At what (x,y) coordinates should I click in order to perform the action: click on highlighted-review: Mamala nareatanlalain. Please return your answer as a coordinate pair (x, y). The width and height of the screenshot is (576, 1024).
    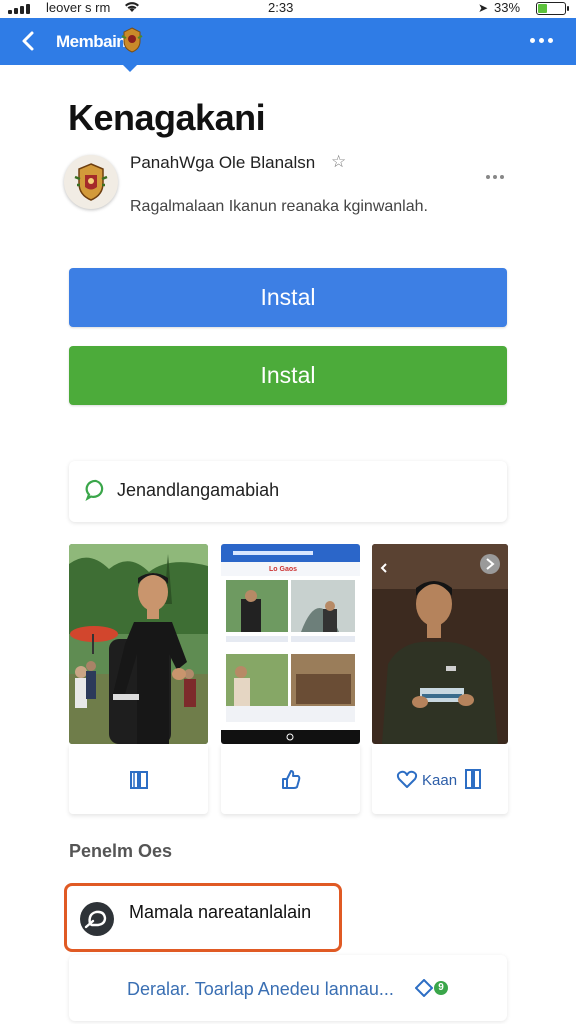
    Looking at the image, I should click on (203, 917).